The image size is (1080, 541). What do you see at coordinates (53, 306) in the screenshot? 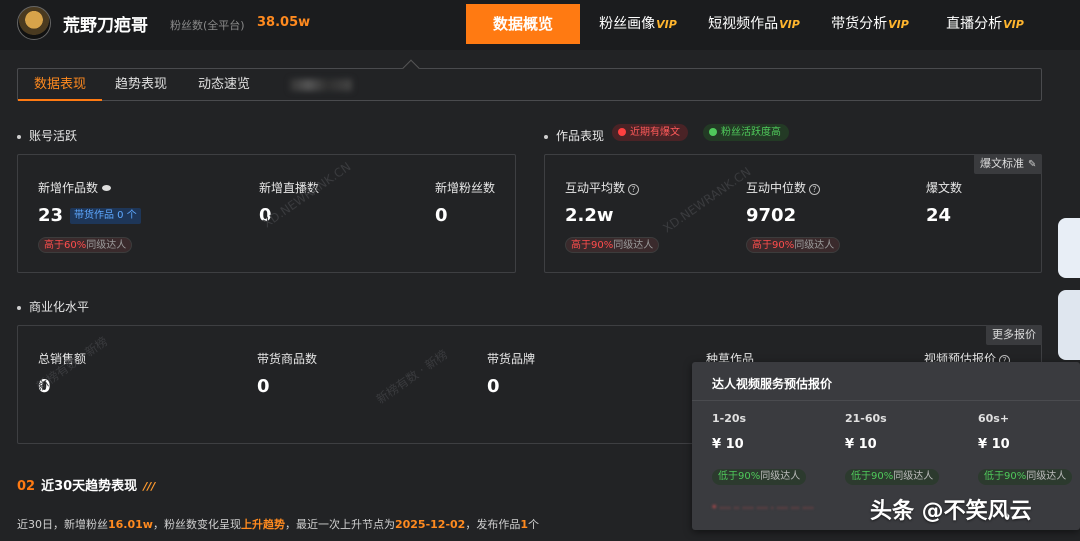
I see `section-commerce: 商业化水平` at bounding box center [53, 306].